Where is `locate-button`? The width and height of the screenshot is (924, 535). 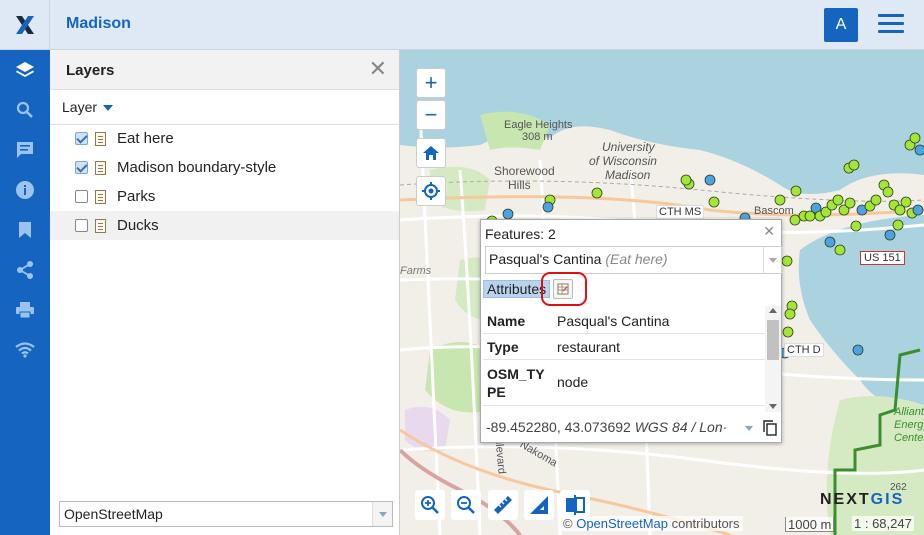 locate-button is located at coordinates (431, 191).